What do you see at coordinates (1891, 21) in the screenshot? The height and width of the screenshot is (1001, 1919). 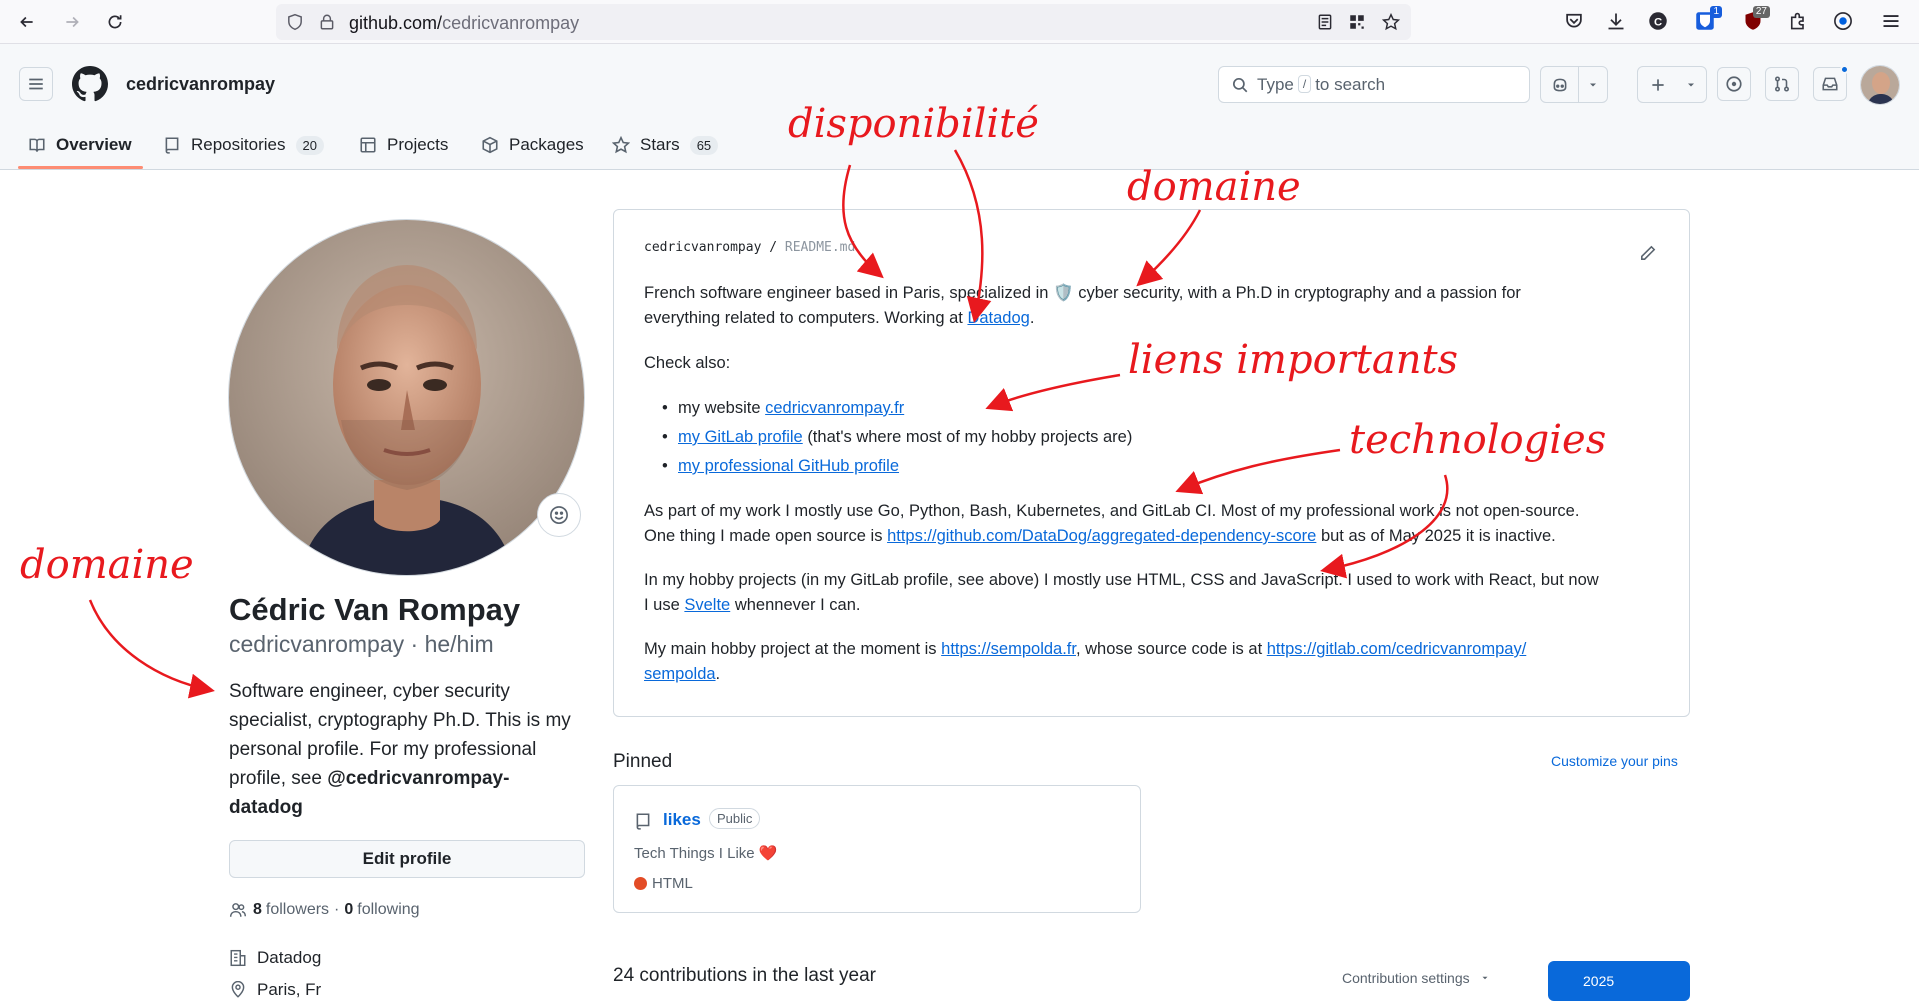 I see `menu-button` at bounding box center [1891, 21].